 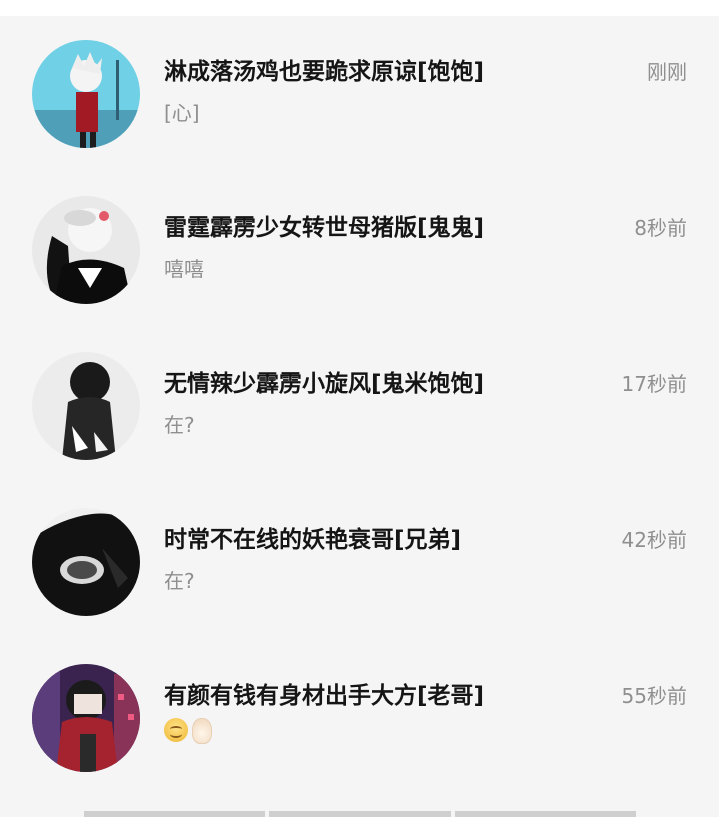 I want to click on chat-preview, so click(x=188, y=731).